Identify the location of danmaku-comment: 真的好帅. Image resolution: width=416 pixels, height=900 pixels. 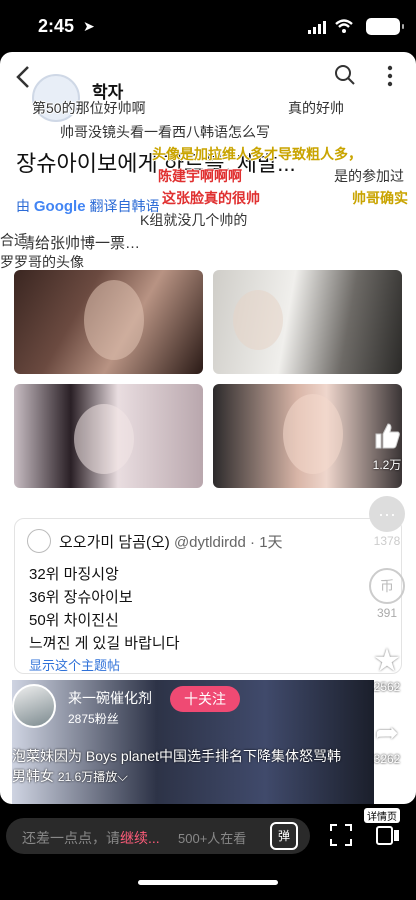
(316, 108).